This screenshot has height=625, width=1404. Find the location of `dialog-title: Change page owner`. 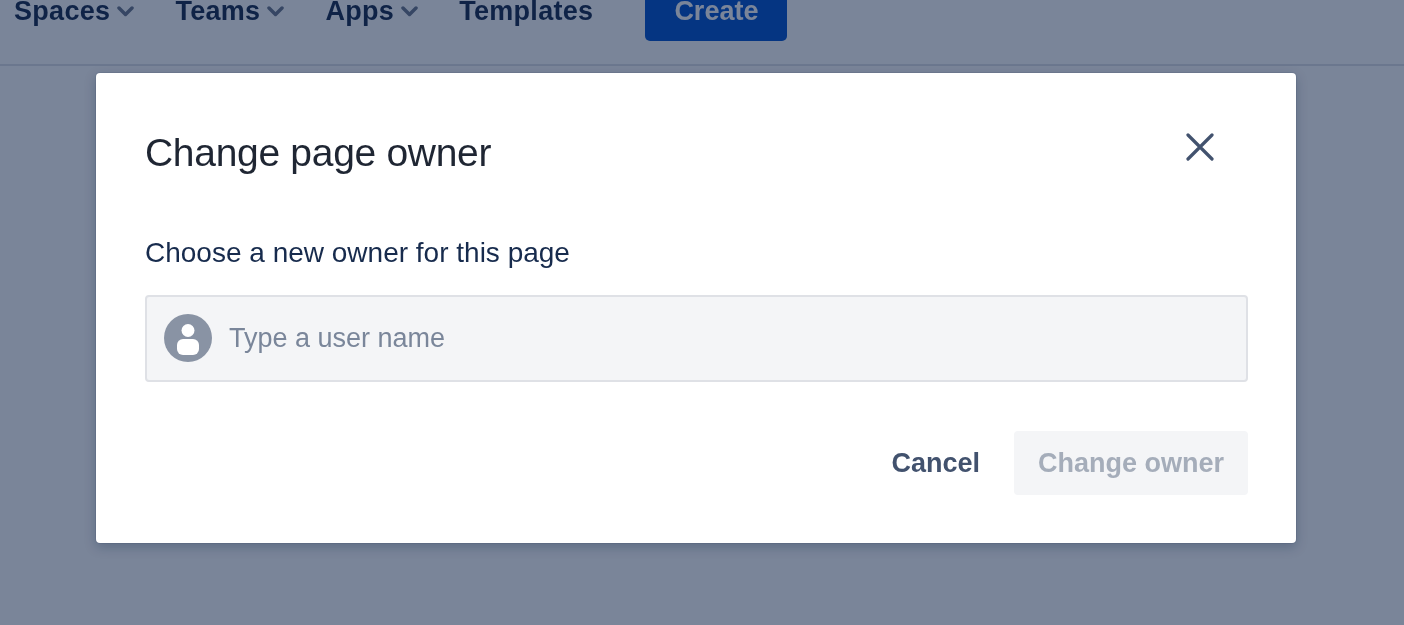

dialog-title: Change page owner is located at coordinates (318, 153).